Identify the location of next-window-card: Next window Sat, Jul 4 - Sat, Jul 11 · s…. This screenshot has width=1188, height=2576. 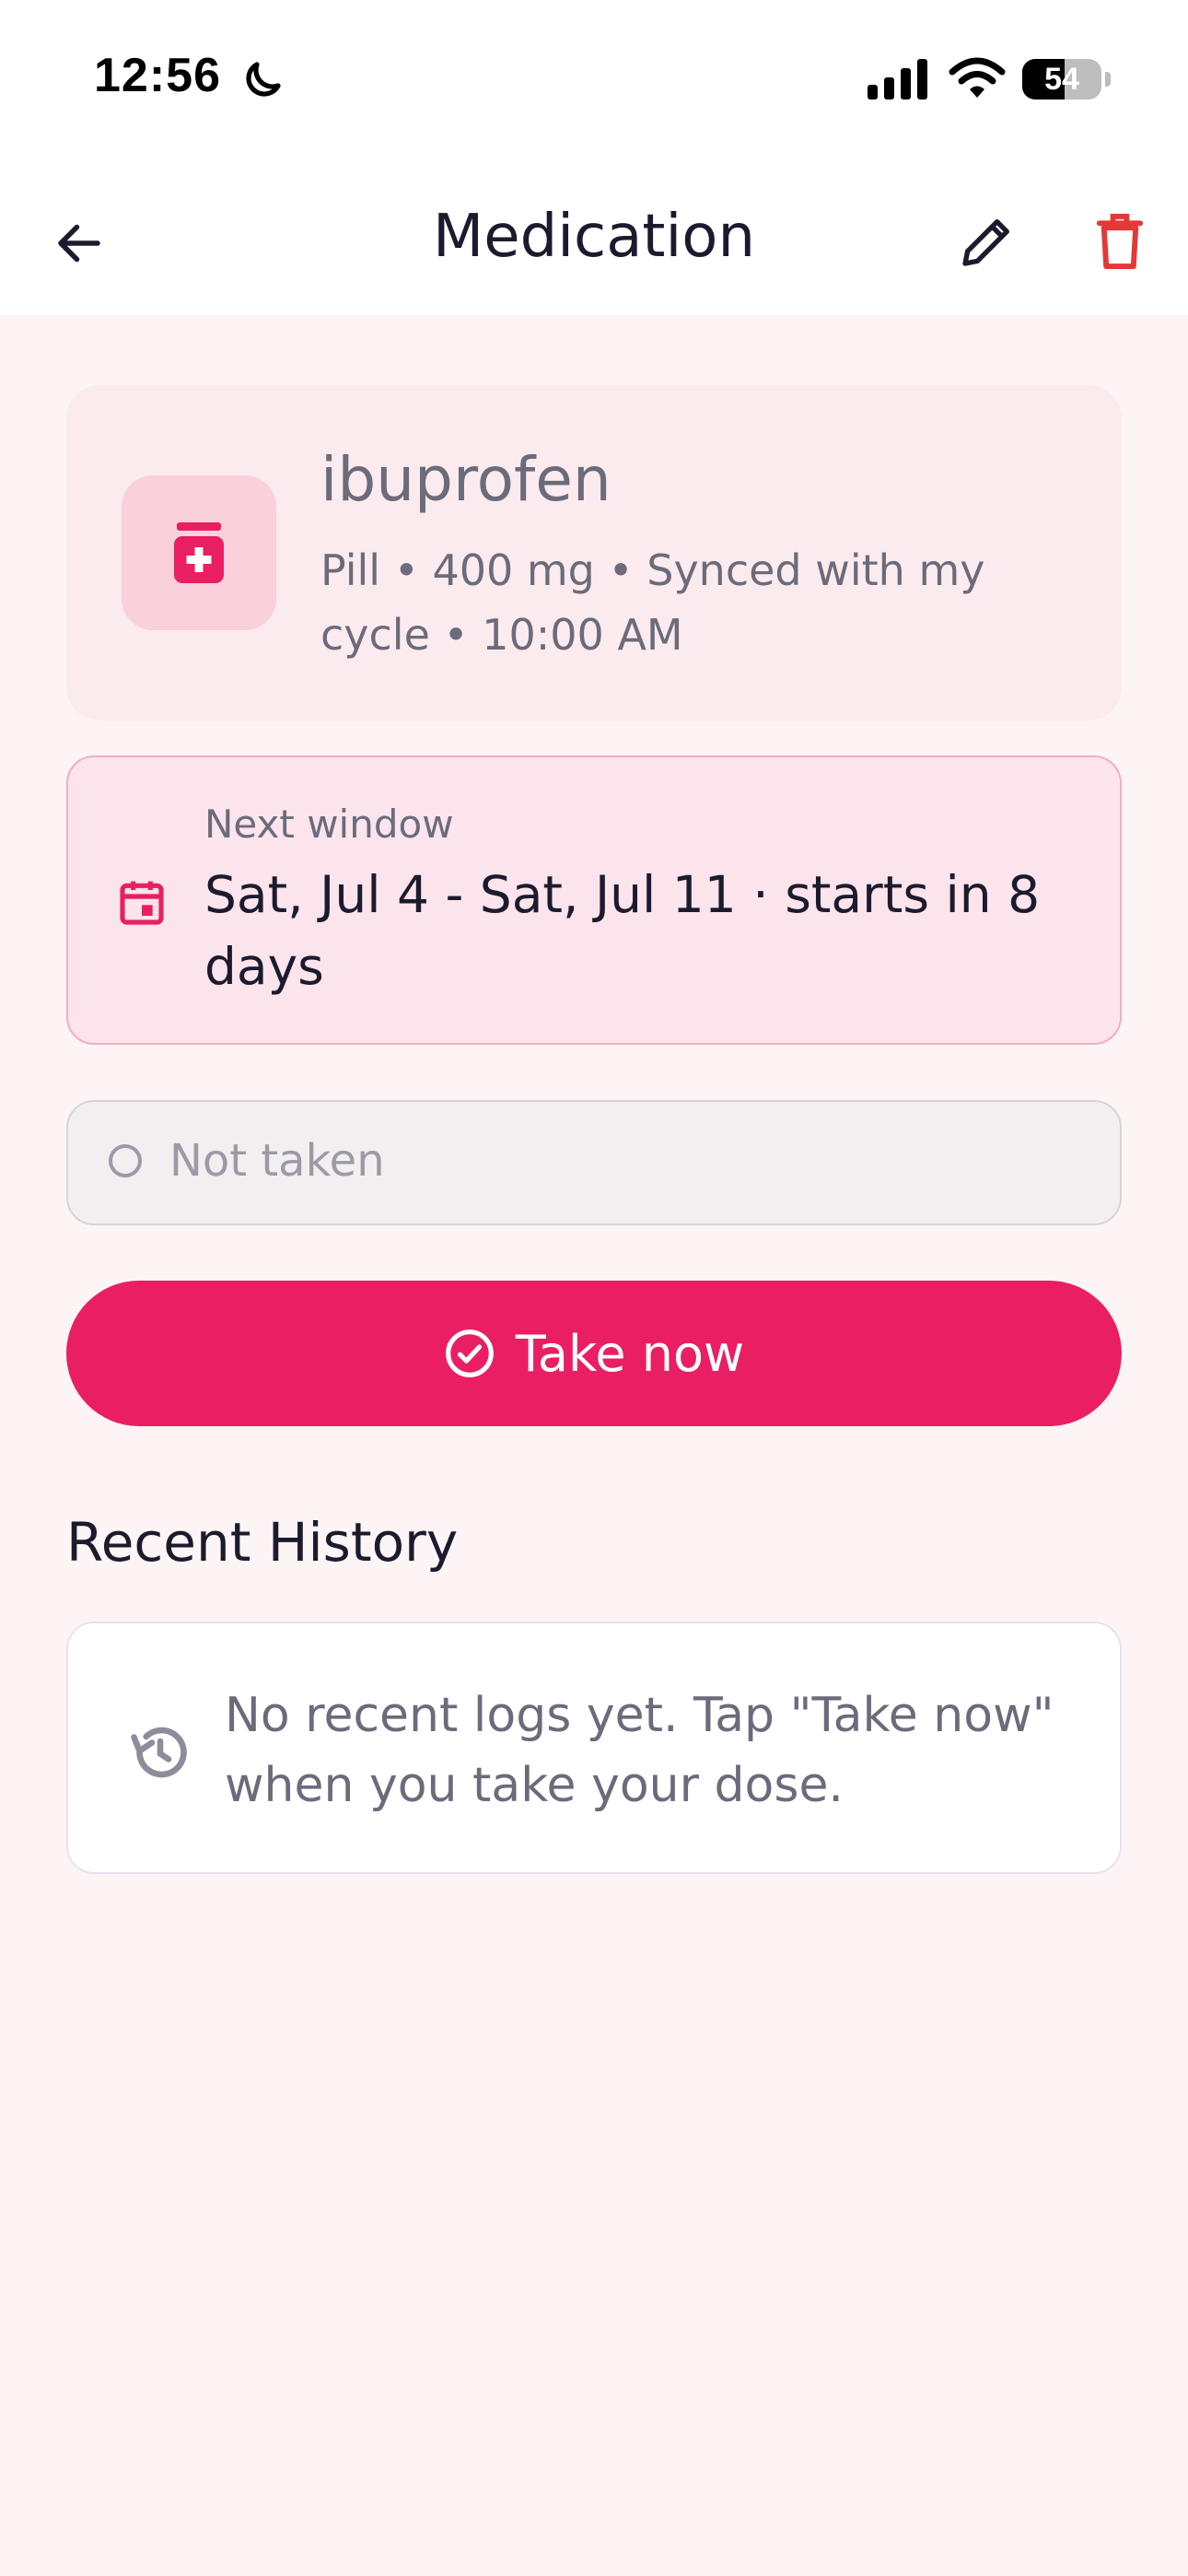
(594, 900).